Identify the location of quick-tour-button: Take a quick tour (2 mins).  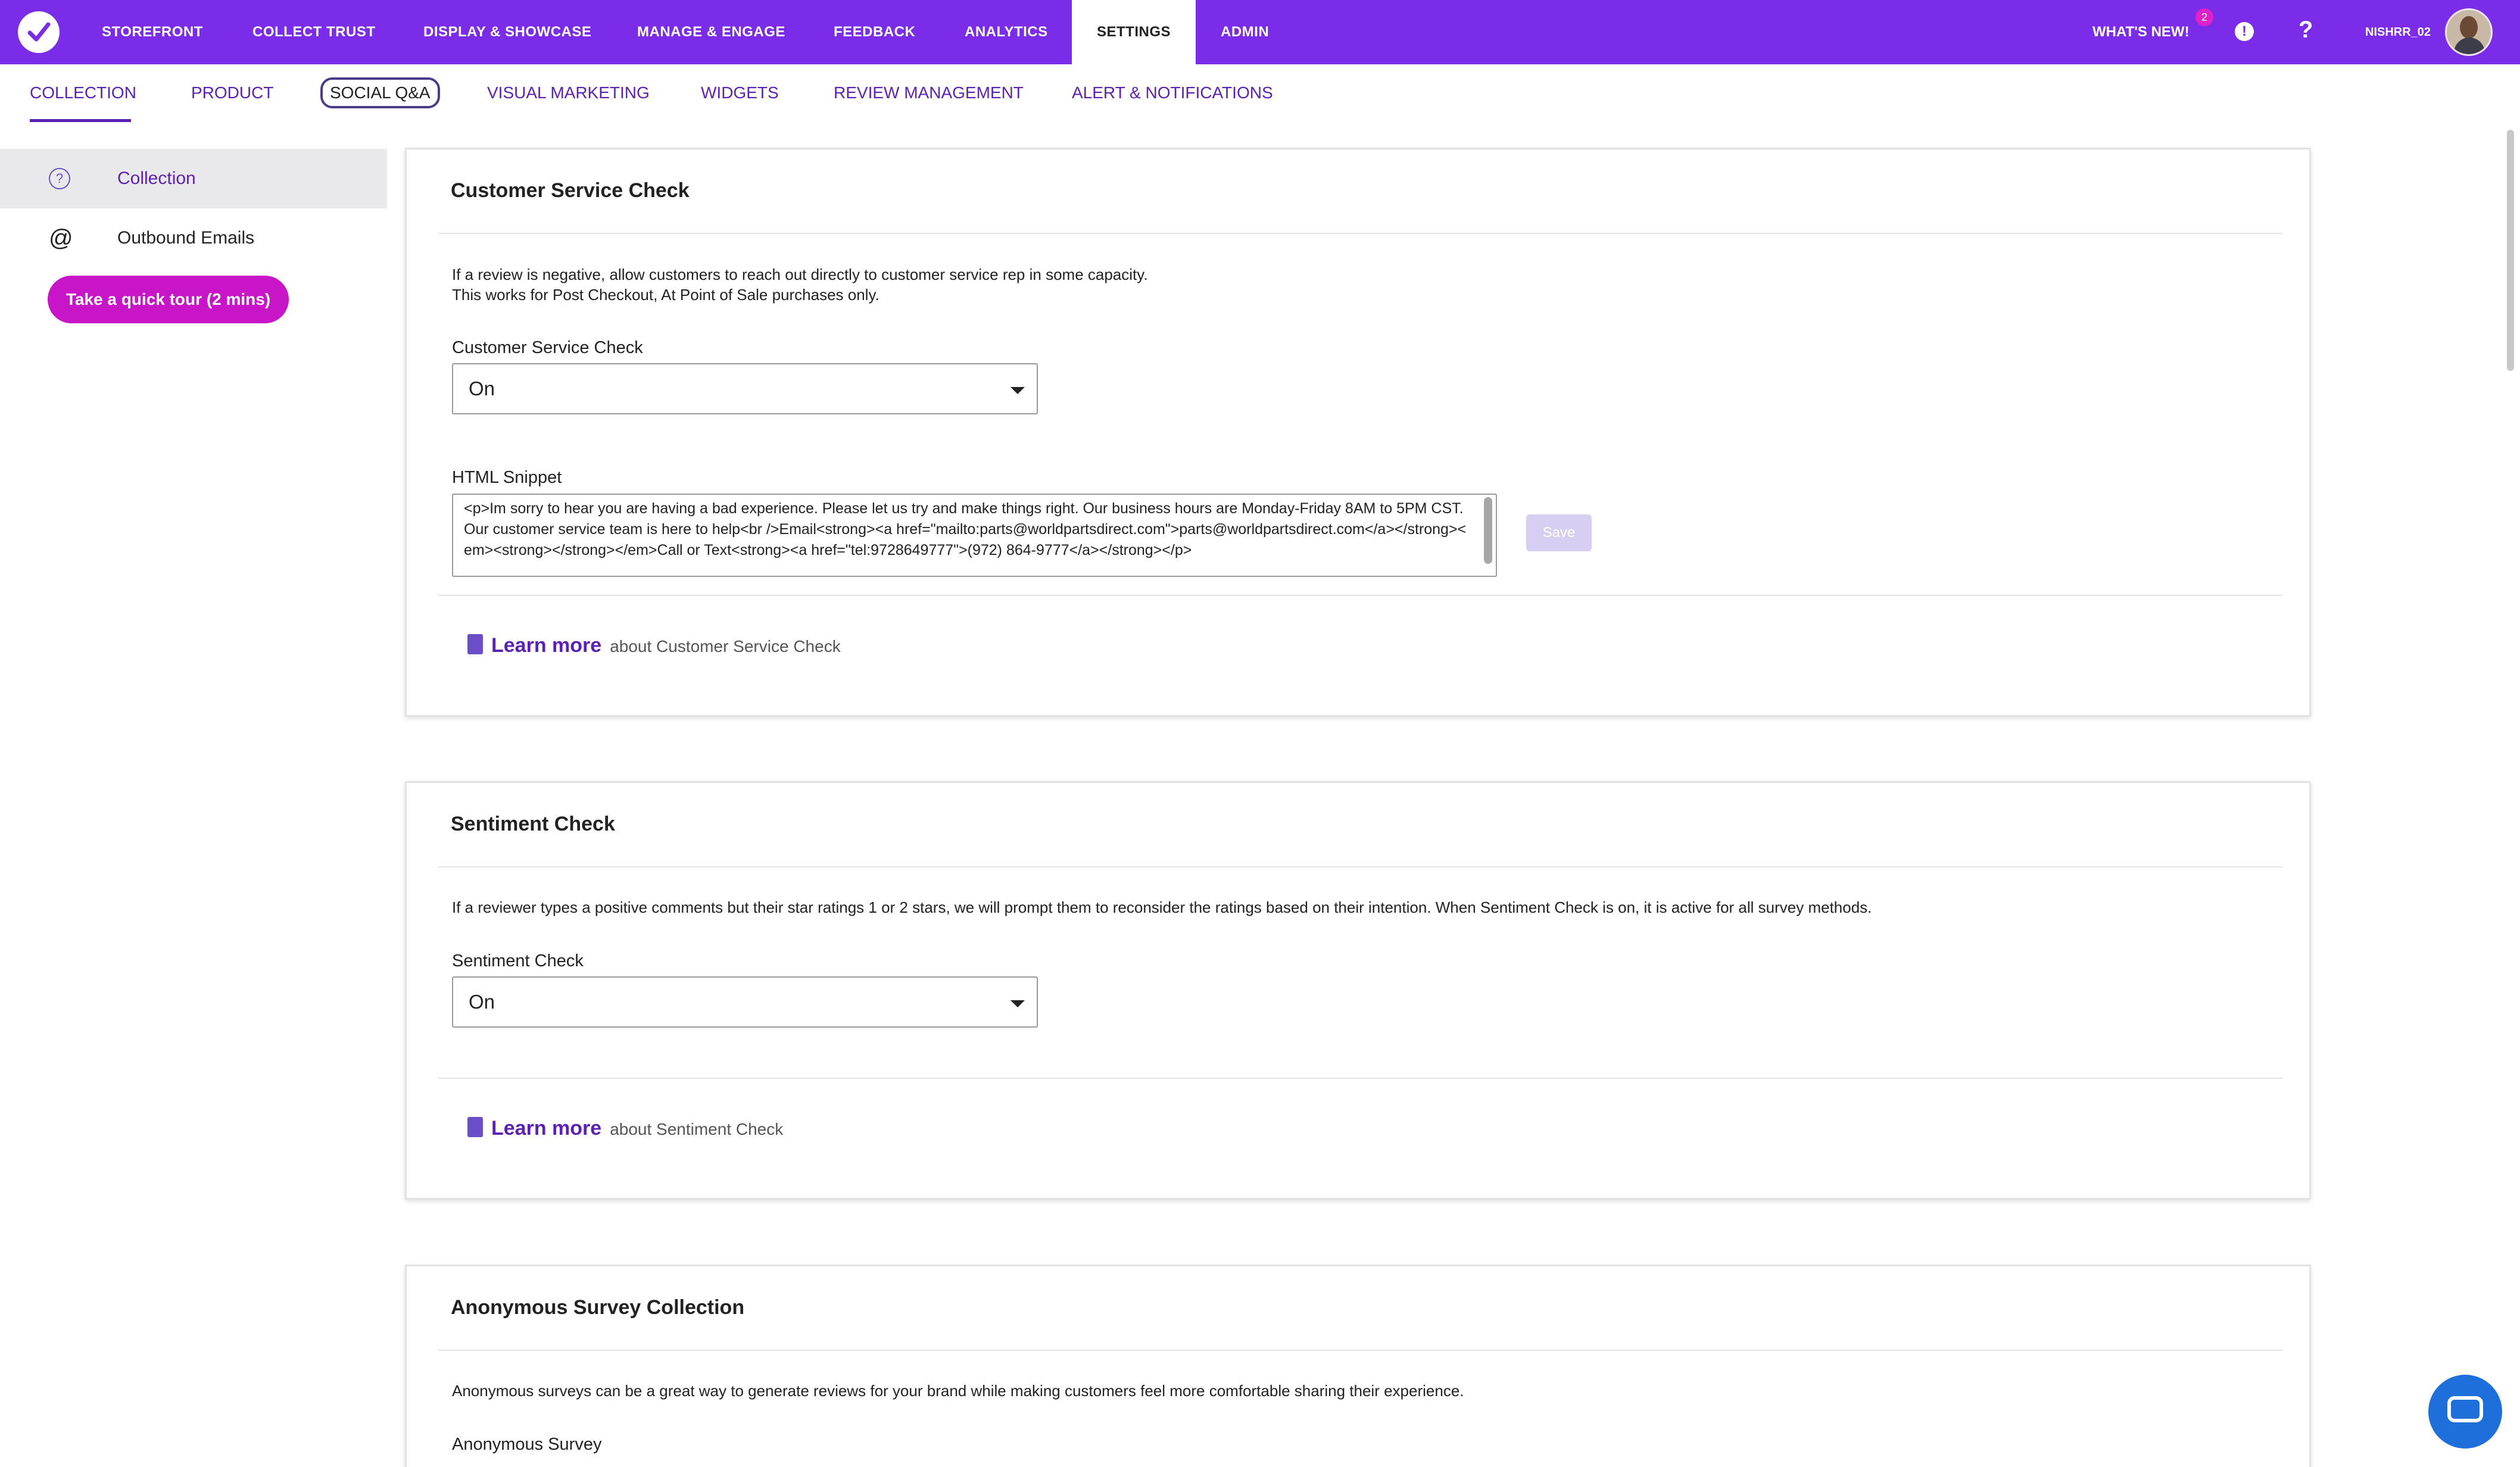
(168, 299).